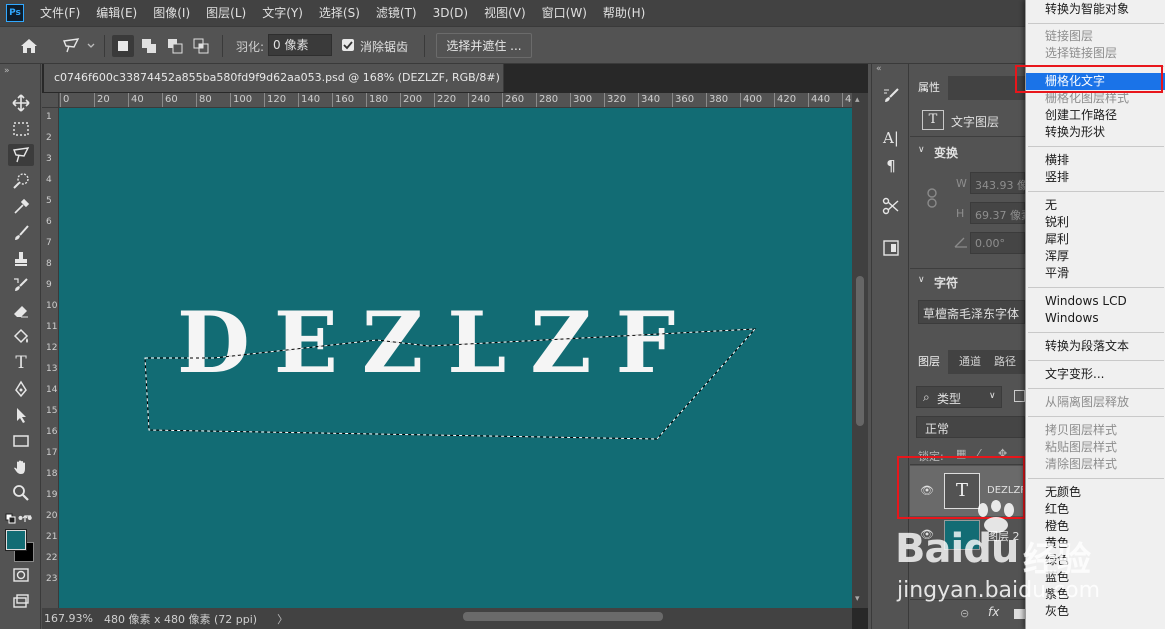 This screenshot has height=629, width=1165. What do you see at coordinates (624, 13) in the screenshot?
I see `menu-help: 帮助(H)` at bounding box center [624, 13].